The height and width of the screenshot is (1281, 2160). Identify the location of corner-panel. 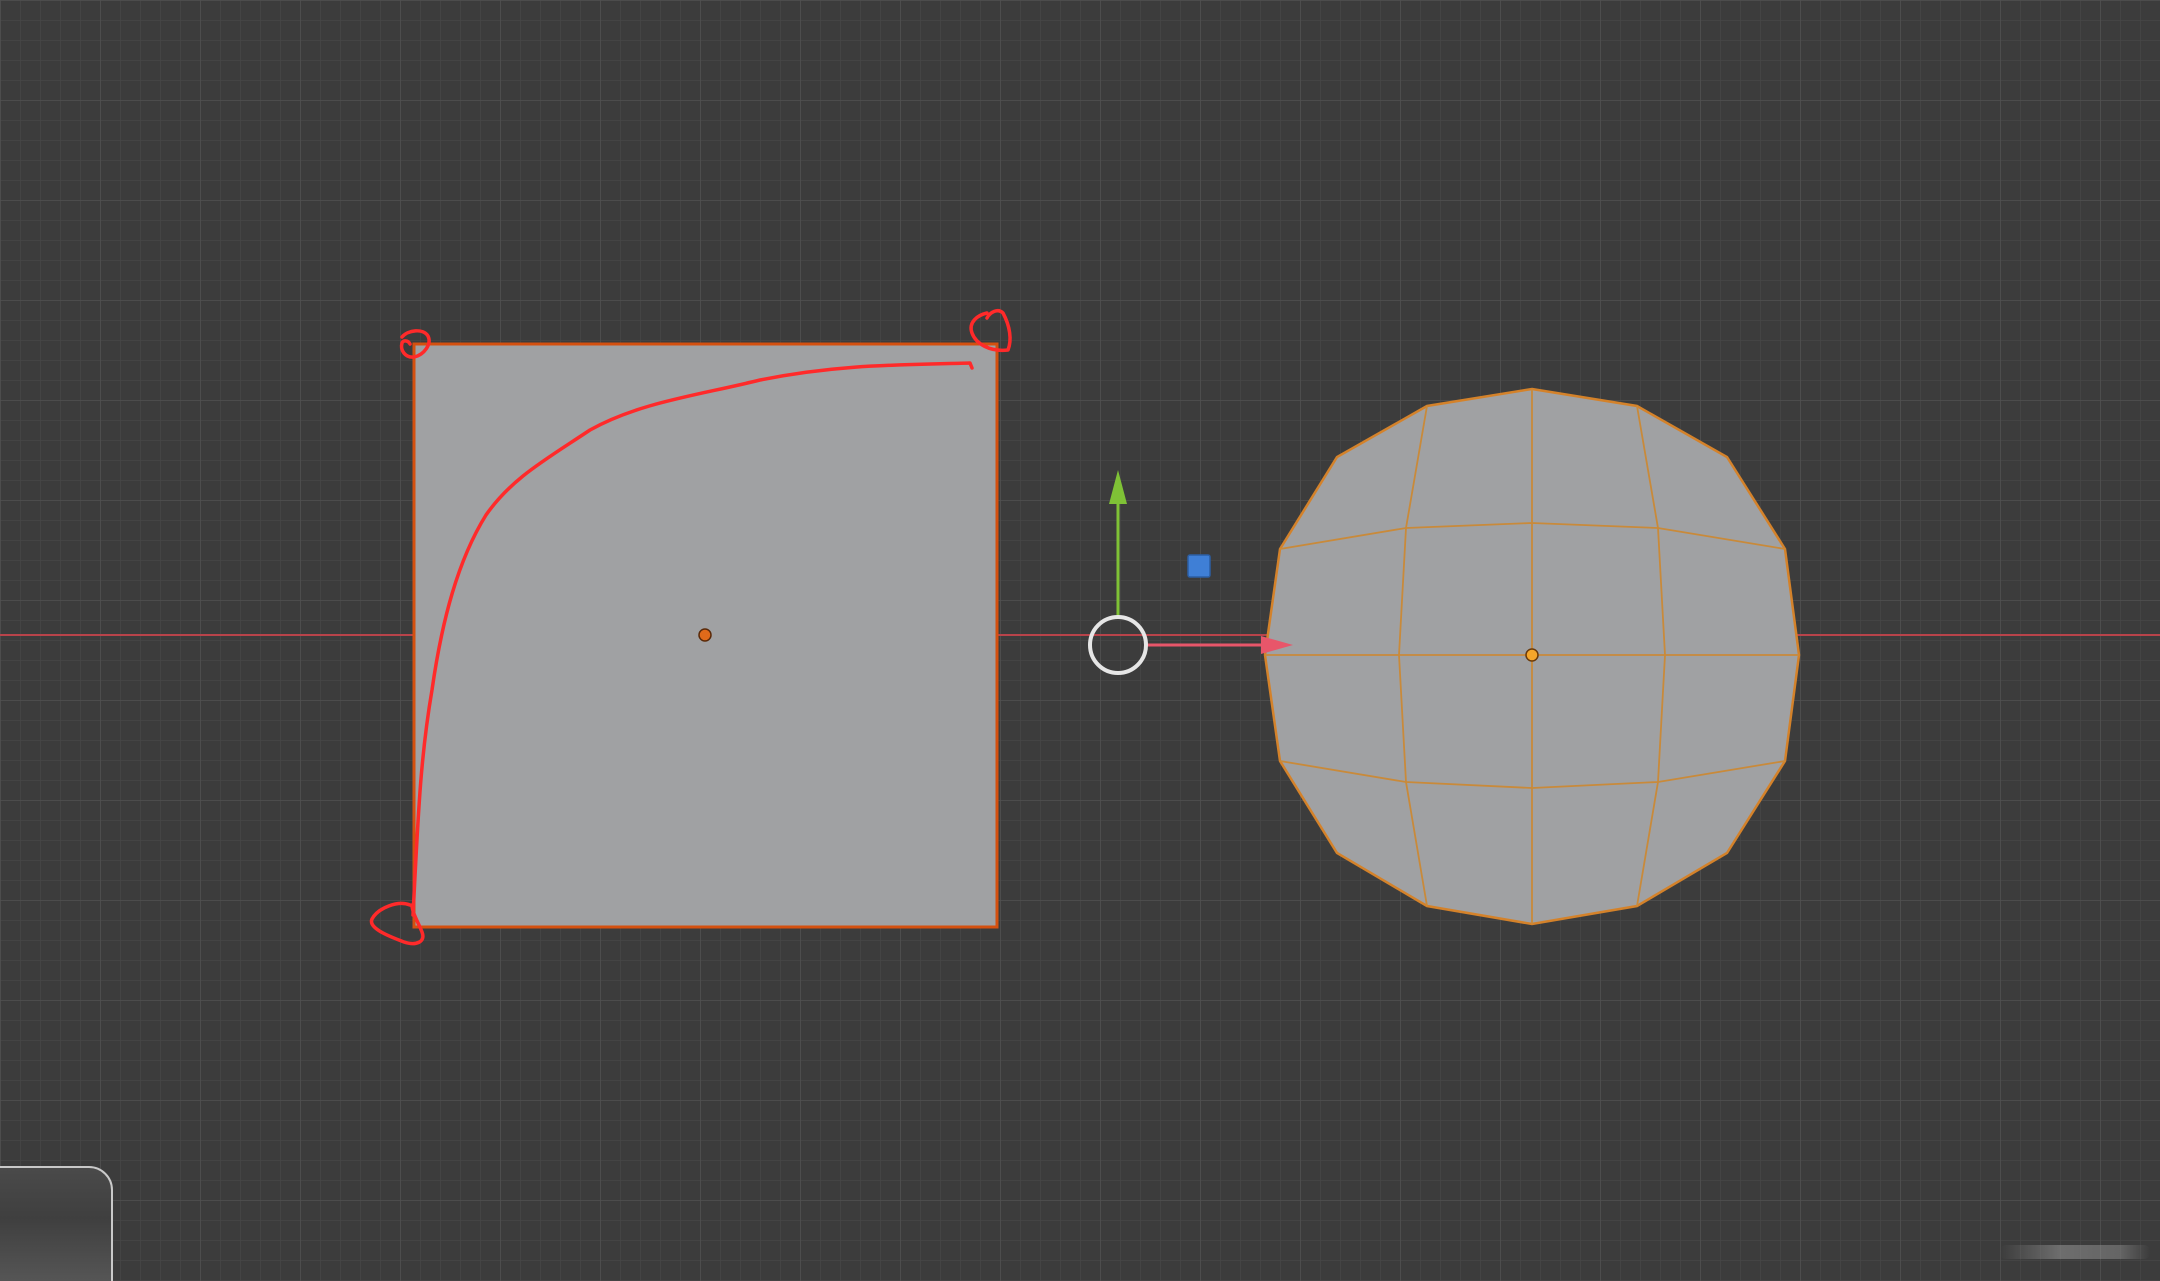
(56, 1223).